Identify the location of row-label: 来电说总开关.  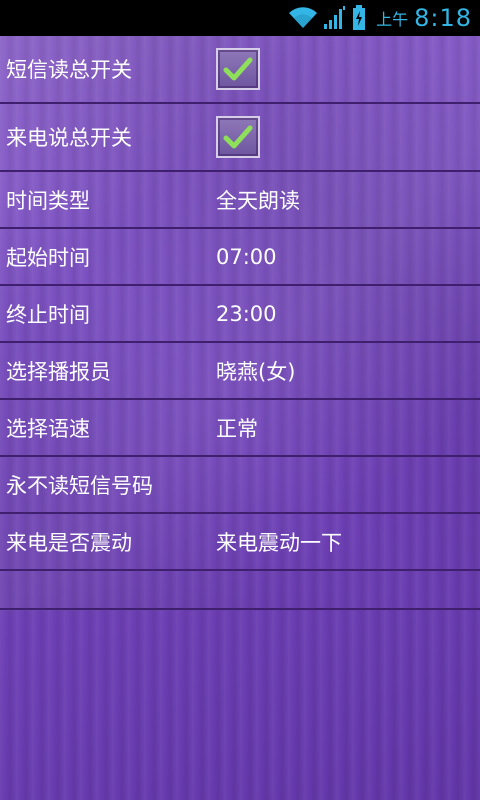
(69, 138).